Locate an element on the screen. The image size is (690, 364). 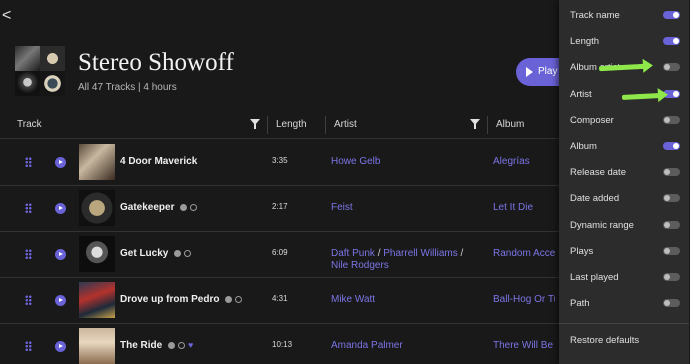
track-name: 4 Door Maverick is located at coordinates (158, 161).